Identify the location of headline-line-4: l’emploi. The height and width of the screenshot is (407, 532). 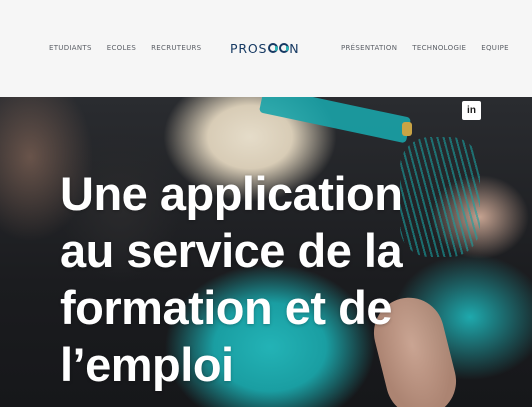
(147, 364).